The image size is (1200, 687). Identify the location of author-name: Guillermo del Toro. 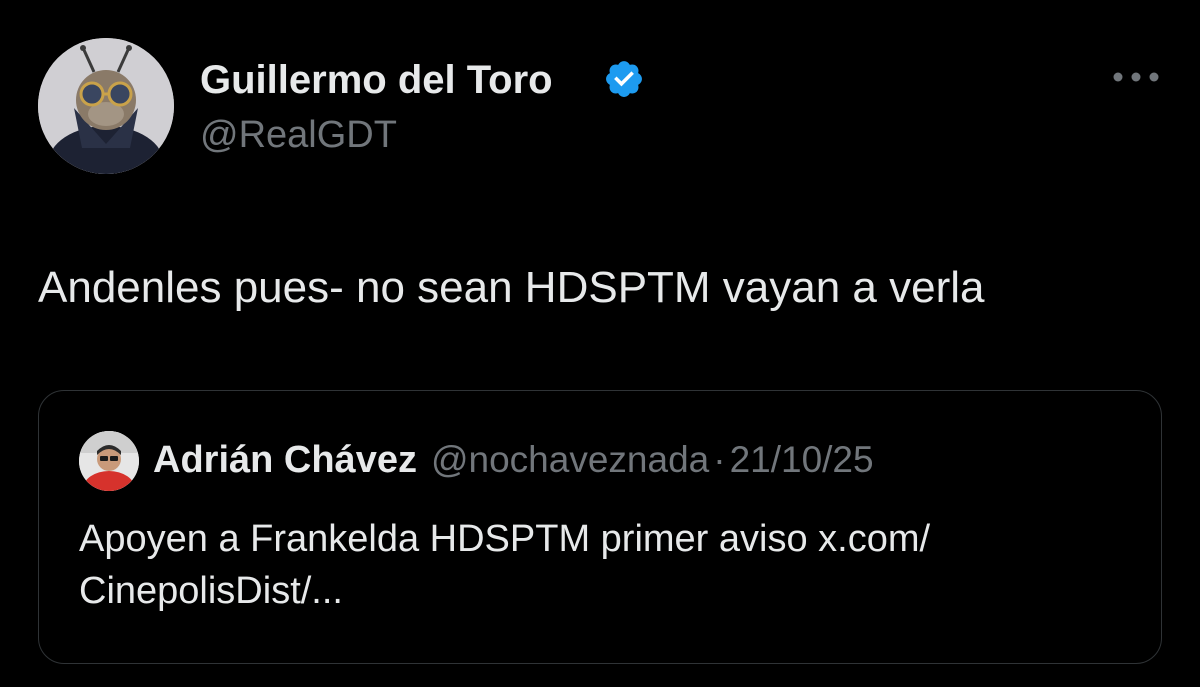
(376, 80).